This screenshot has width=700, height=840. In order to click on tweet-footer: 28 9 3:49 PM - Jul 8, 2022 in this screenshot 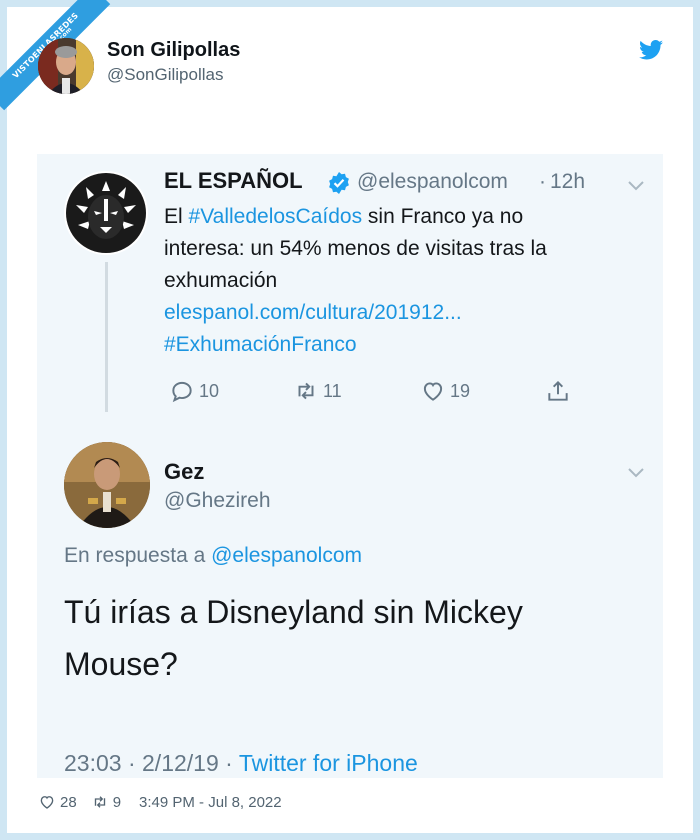, I will do `click(160, 802)`.